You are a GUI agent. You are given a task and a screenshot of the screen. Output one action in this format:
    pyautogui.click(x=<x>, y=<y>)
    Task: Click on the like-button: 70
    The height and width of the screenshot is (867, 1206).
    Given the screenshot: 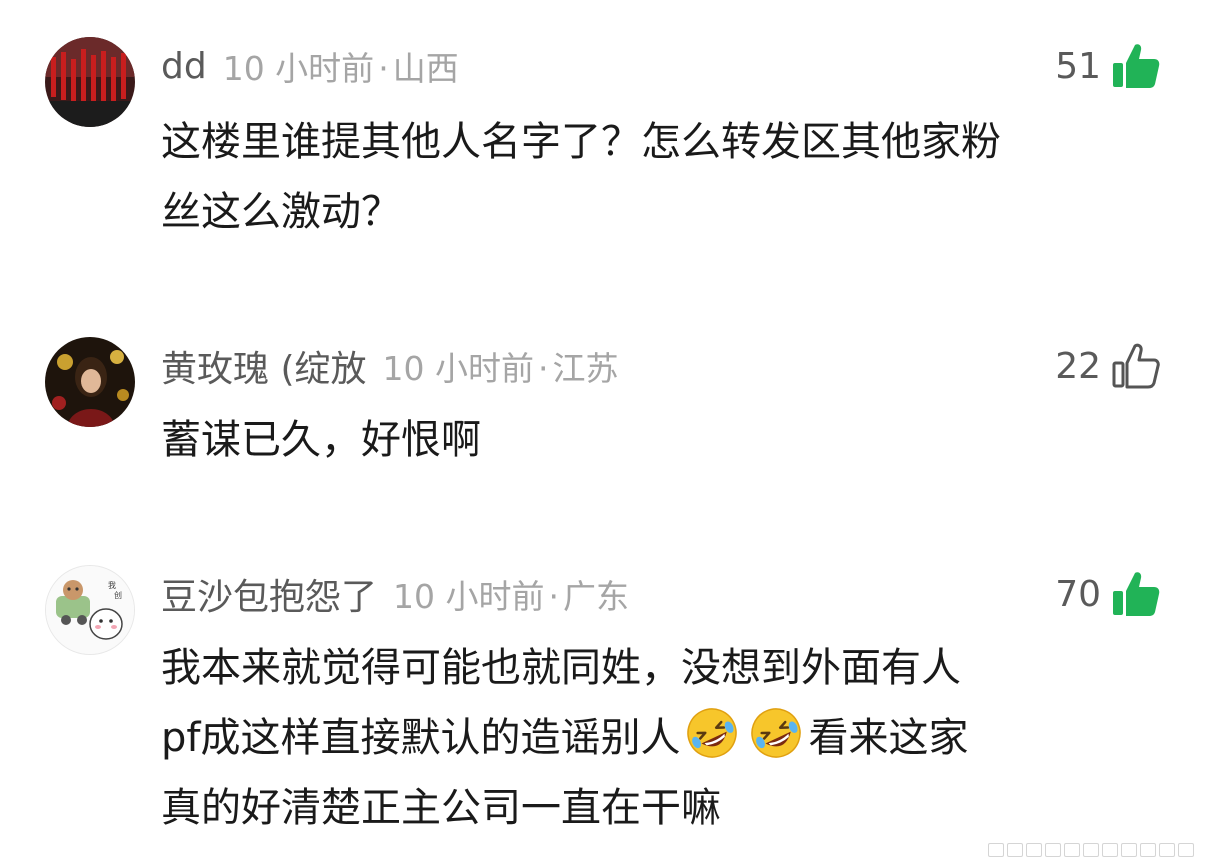 What is the action you would take?
    pyautogui.click(x=1108, y=594)
    